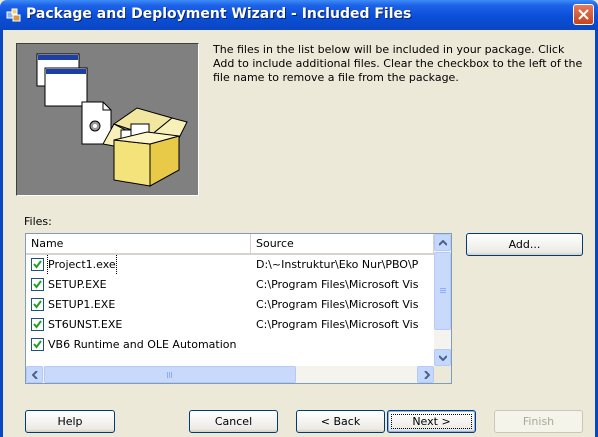 The height and width of the screenshot is (437, 598). I want to click on vertical-scroll-thumb, so click(442, 291).